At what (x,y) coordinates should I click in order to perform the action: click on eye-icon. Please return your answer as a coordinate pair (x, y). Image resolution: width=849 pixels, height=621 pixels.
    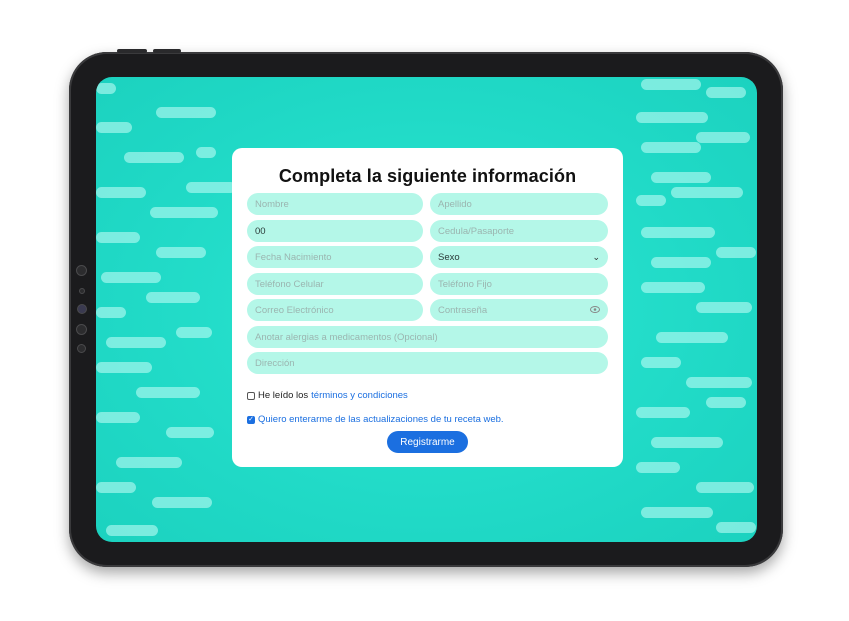
    Looking at the image, I should click on (595, 310).